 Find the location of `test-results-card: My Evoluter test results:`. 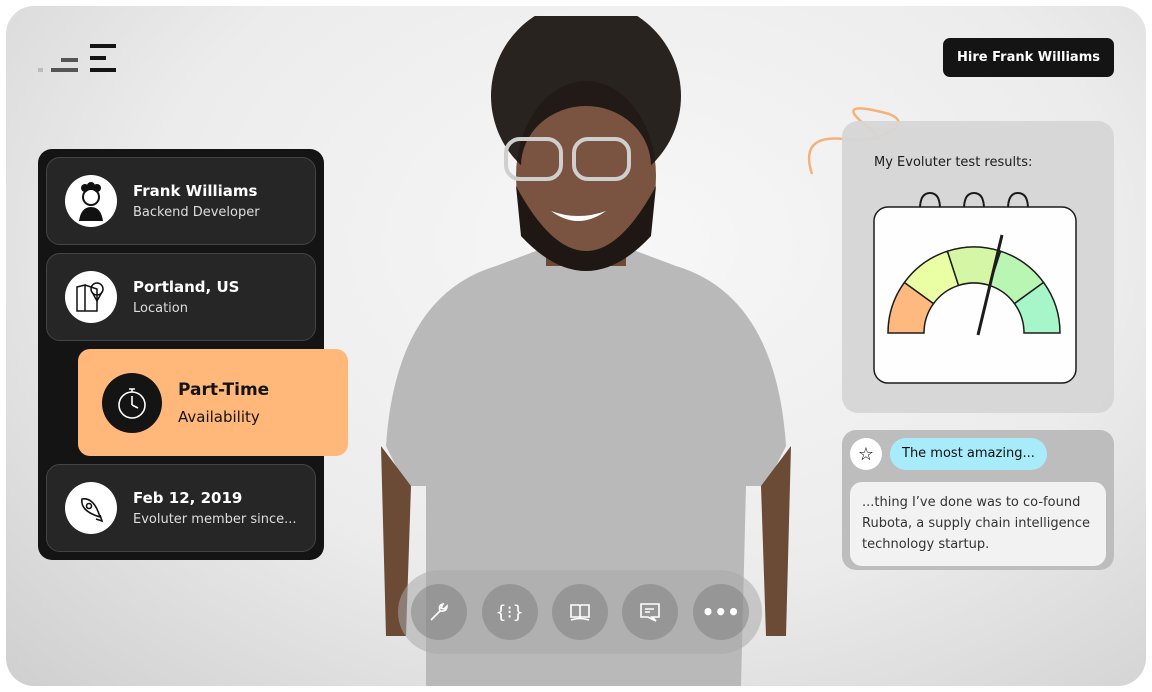

test-results-card: My Evoluter test results: is located at coordinates (978, 267).